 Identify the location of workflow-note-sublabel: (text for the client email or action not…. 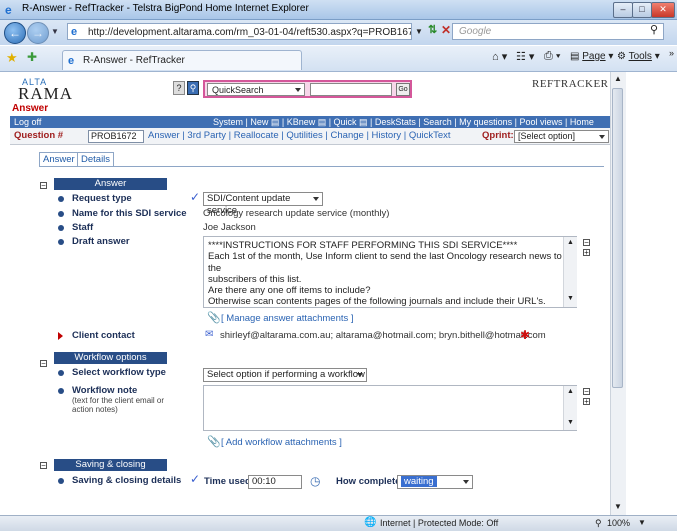
(118, 405).